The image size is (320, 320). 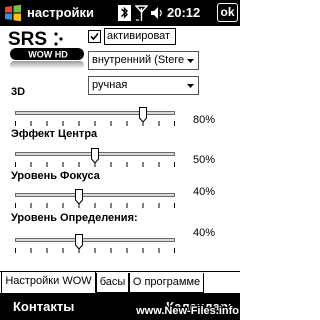 What do you see at coordinates (204, 233) in the screenshot?
I see `slider-definition-value: 40%` at bounding box center [204, 233].